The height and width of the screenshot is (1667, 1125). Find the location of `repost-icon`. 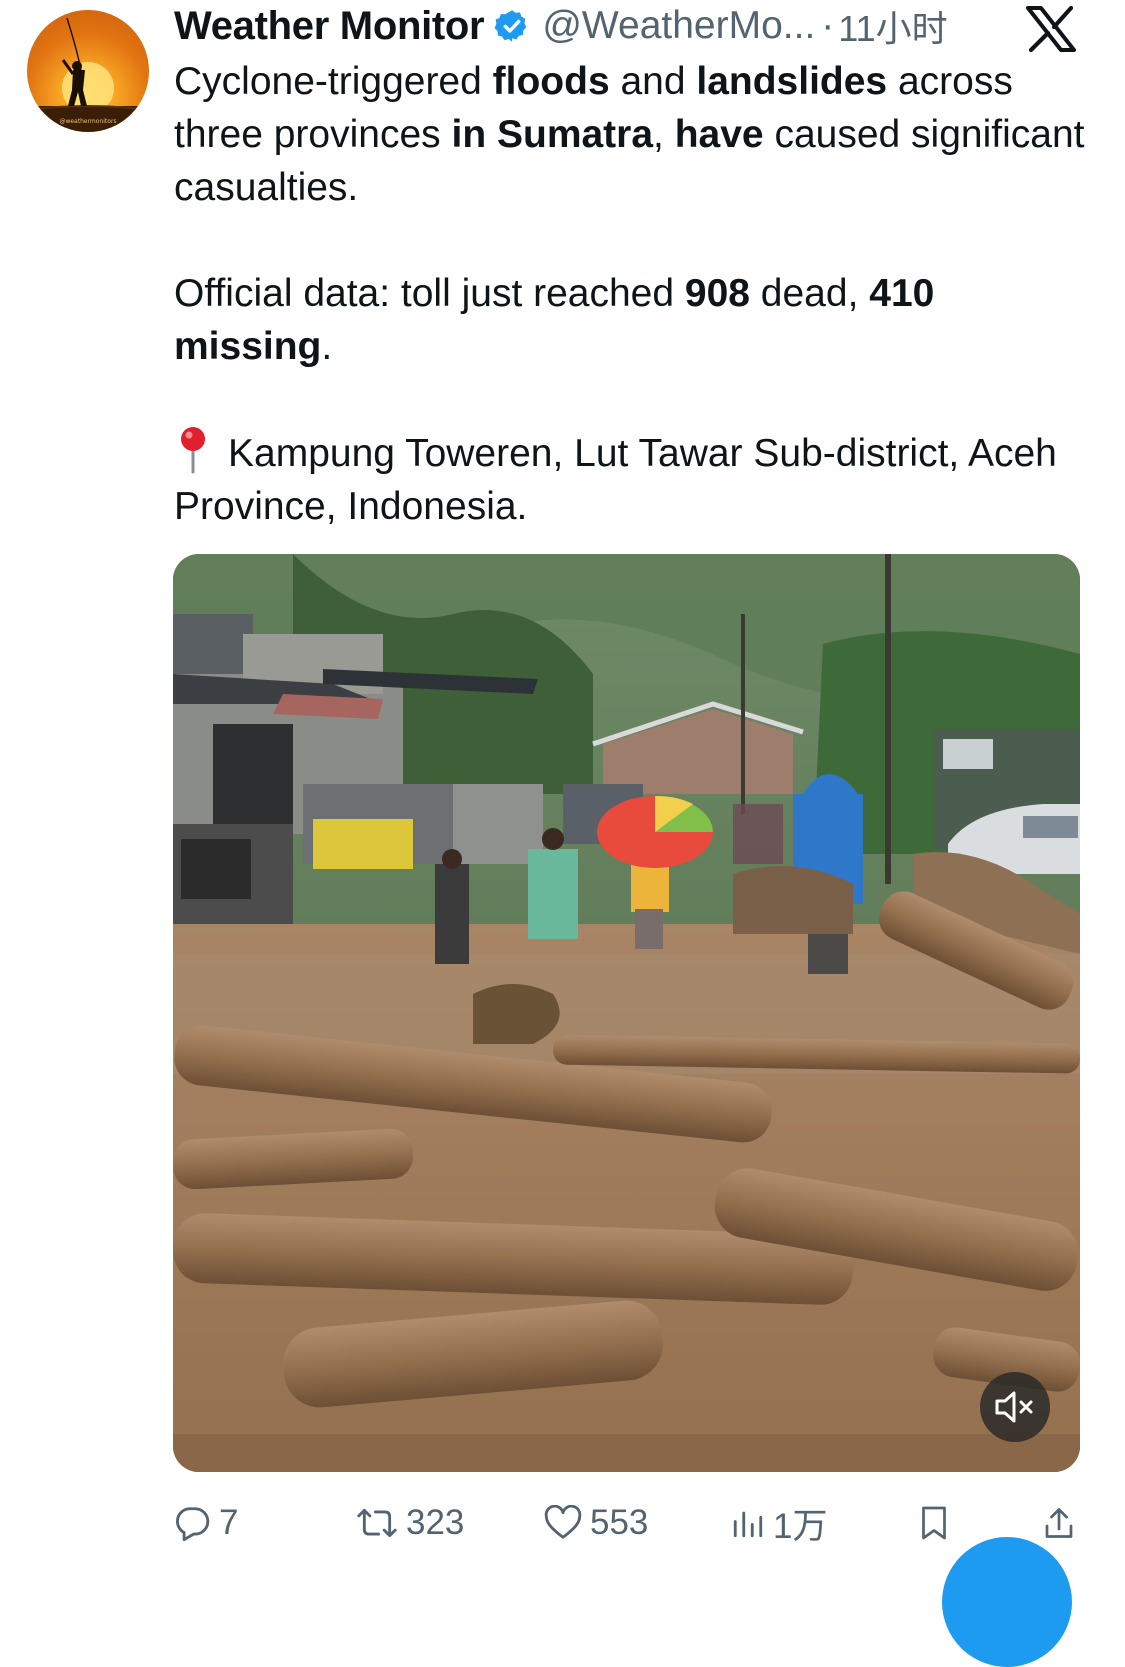

repost-icon is located at coordinates (377, 1523).